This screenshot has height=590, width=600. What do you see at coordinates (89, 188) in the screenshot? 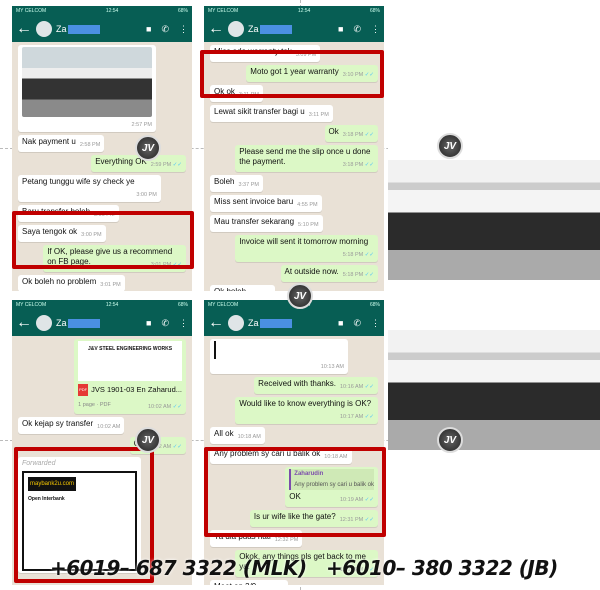
I see `message-bubble: Petang tunggu wife sy check ye 3:00 PM` at bounding box center [89, 188].